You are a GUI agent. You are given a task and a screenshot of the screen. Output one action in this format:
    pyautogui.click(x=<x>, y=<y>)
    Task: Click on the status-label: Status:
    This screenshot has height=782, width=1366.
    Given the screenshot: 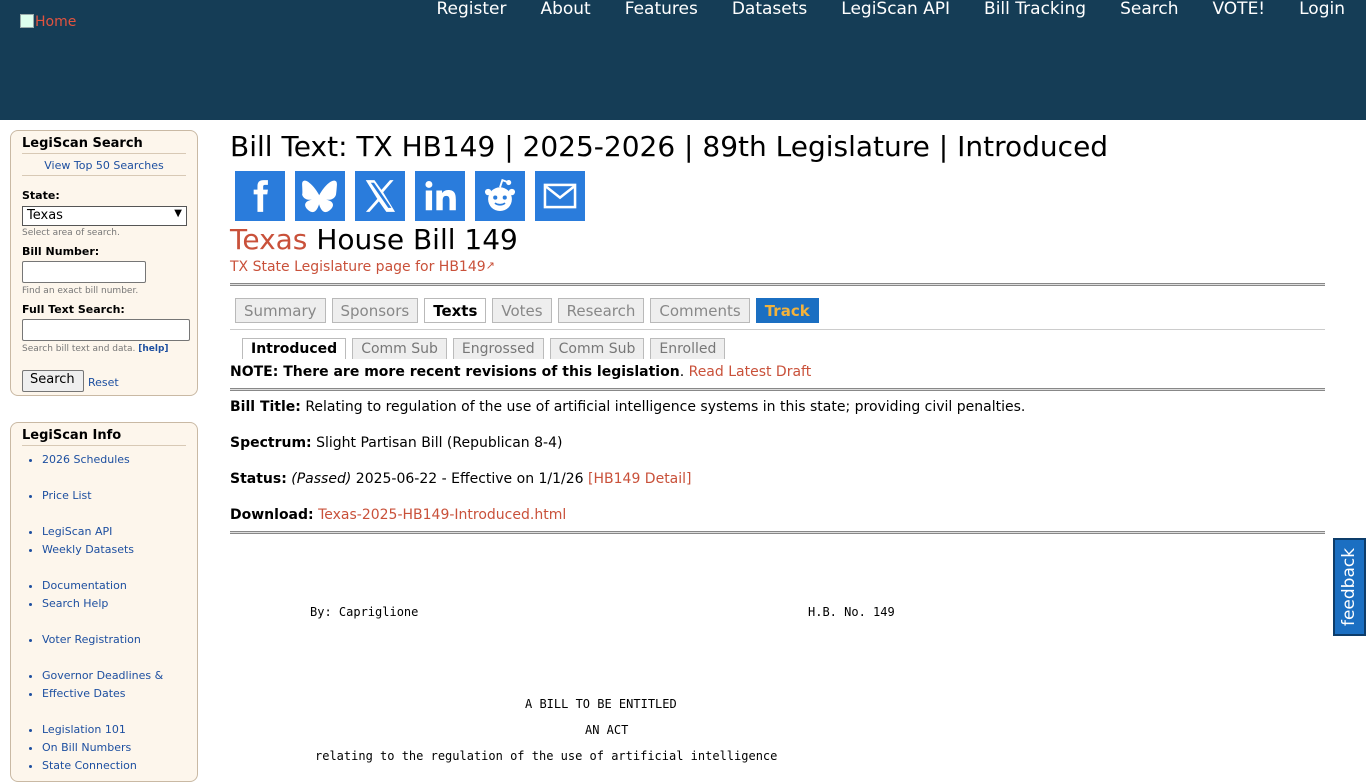 What is the action you would take?
    pyautogui.click(x=258, y=479)
    